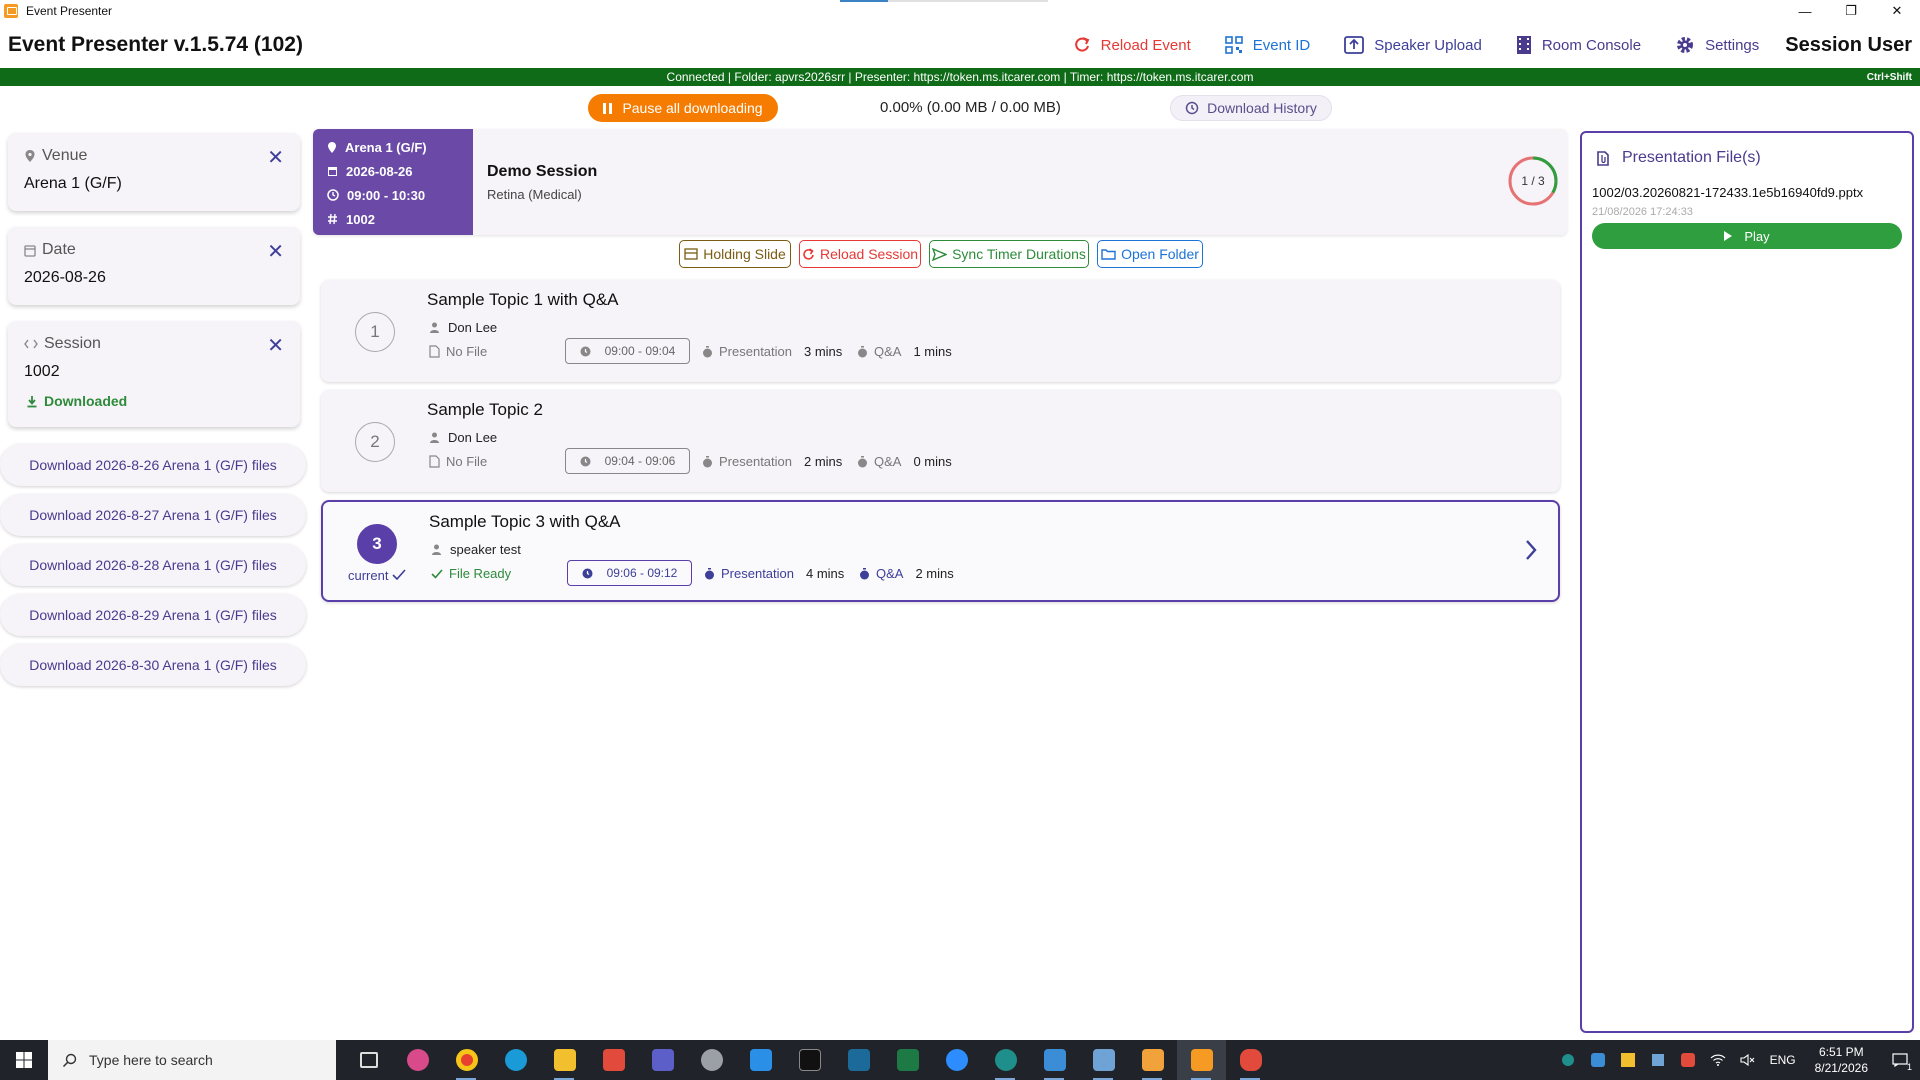 The height and width of the screenshot is (1080, 1920). I want to click on notification-center-icon: 1, so click(1900, 1060).